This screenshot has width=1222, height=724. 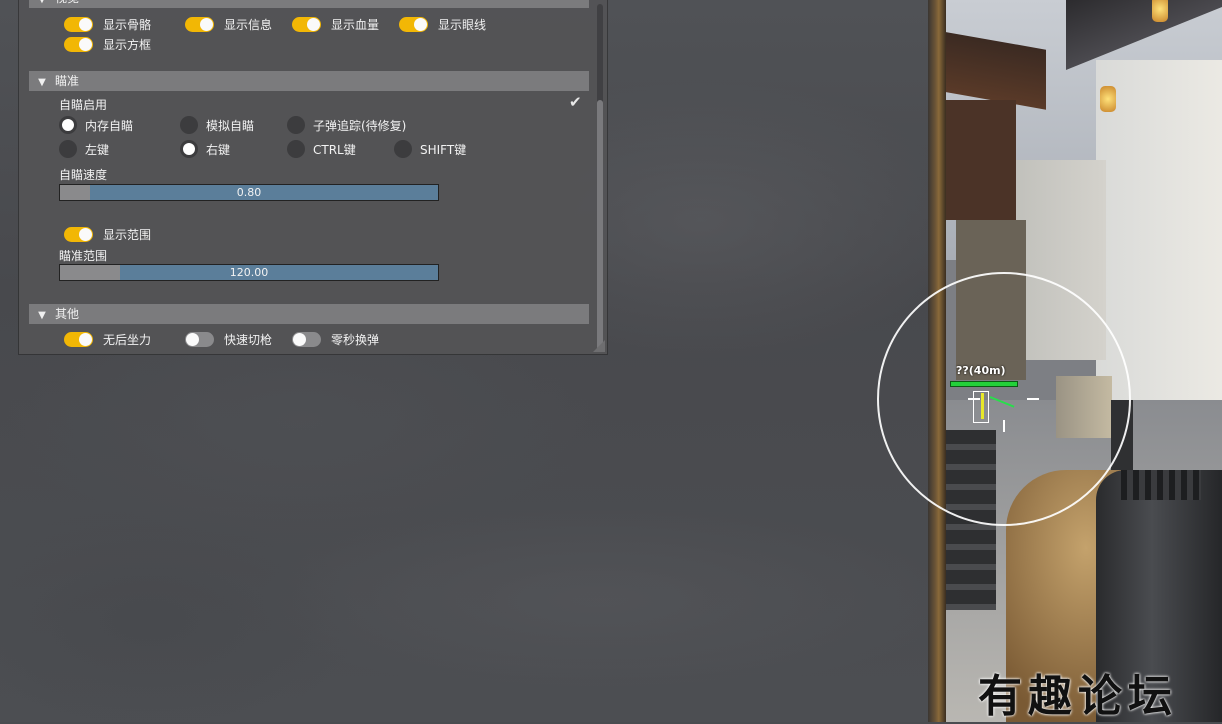 What do you see at coordinates (1161, 485) in the screenshot?
I see `weapon-rail` at bounding box center [1161, 485].